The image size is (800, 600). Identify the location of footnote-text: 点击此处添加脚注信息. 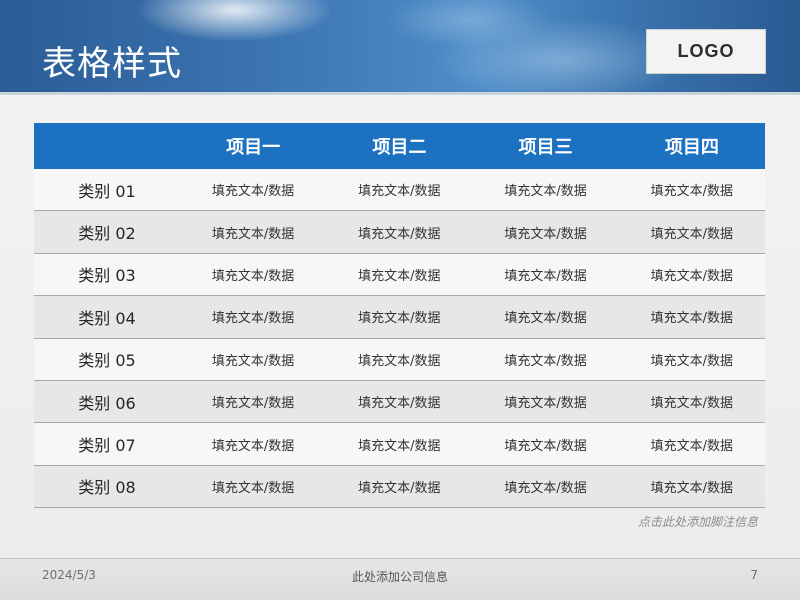
(697, 522).